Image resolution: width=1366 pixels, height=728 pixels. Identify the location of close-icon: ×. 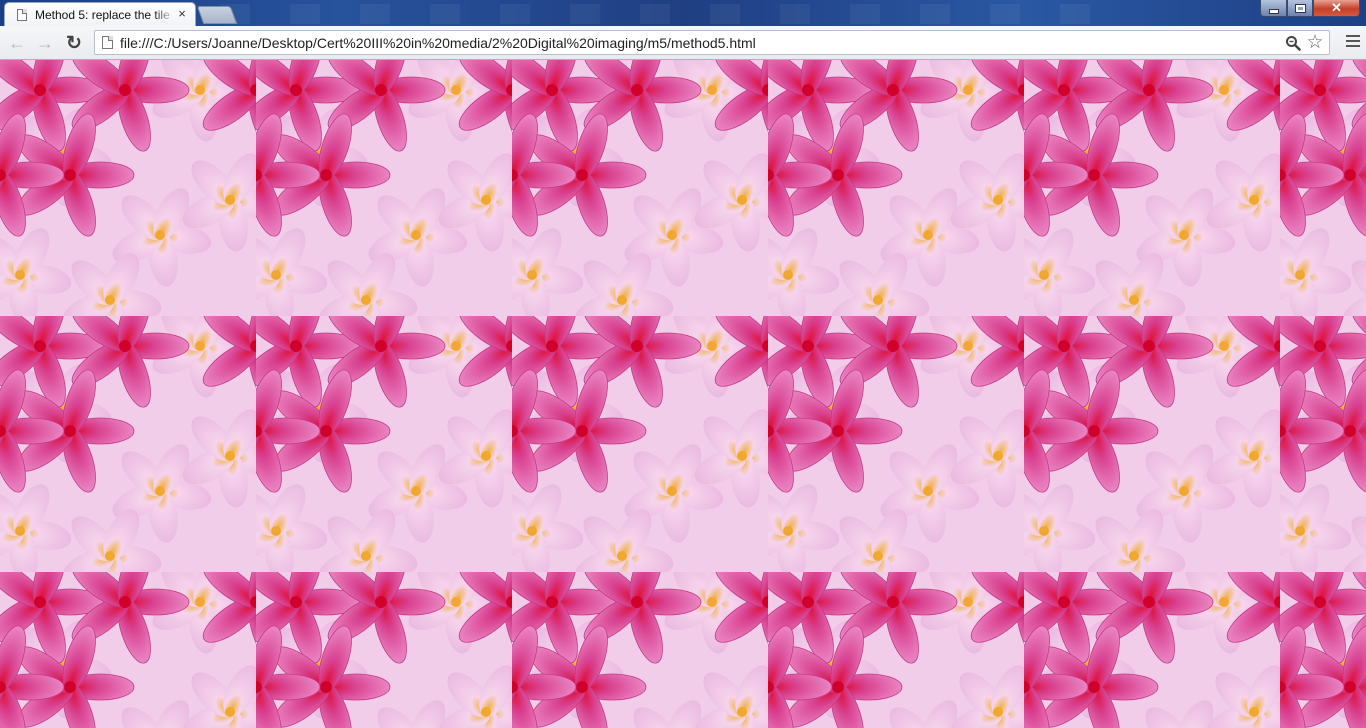
(182, 14).